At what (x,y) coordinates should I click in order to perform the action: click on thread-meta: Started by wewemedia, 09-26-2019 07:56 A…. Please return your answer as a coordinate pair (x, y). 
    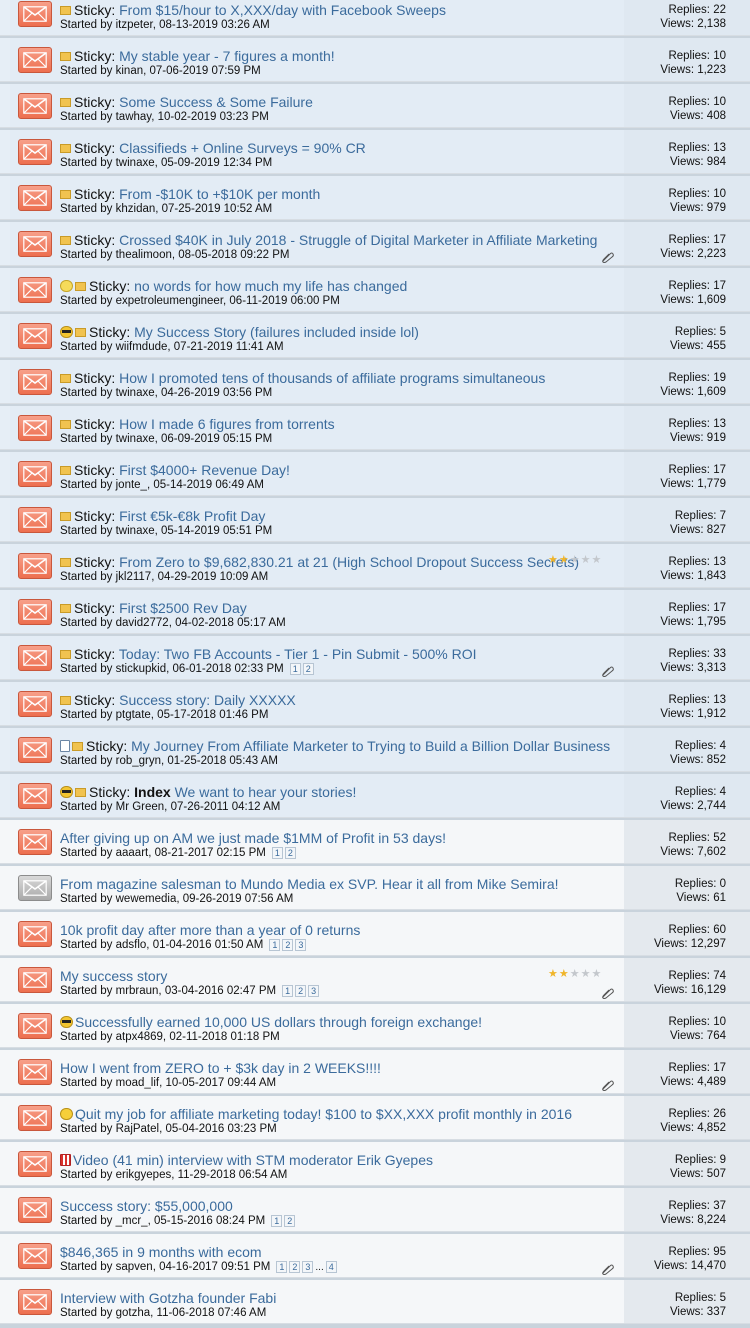
    Looking at the image, I should click on (176, 899).